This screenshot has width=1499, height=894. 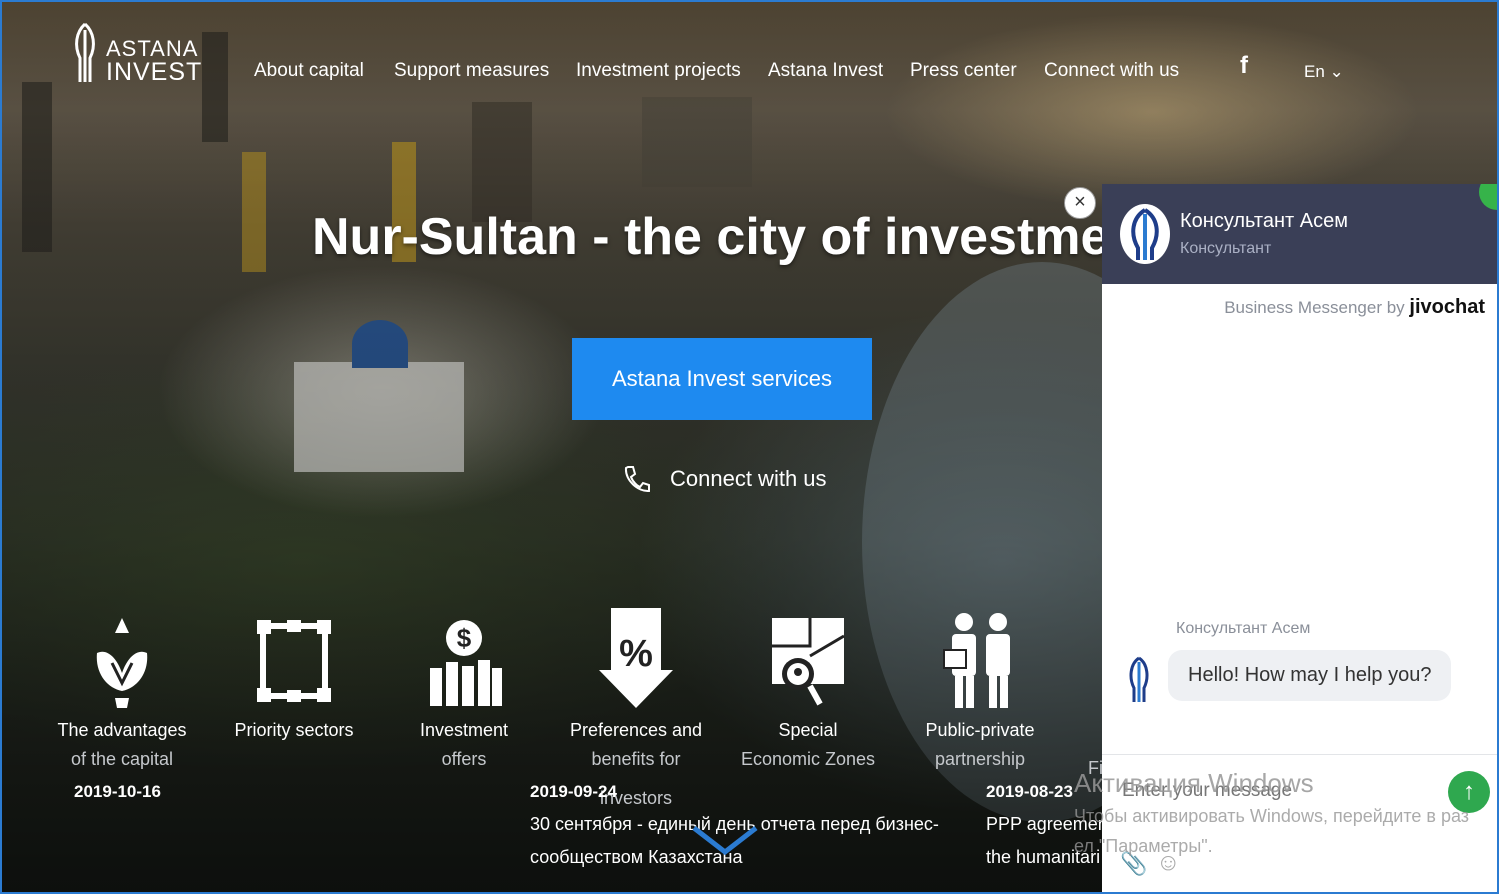 I want to click on language-selector: En ⌄, so click(x=1324, y=72).